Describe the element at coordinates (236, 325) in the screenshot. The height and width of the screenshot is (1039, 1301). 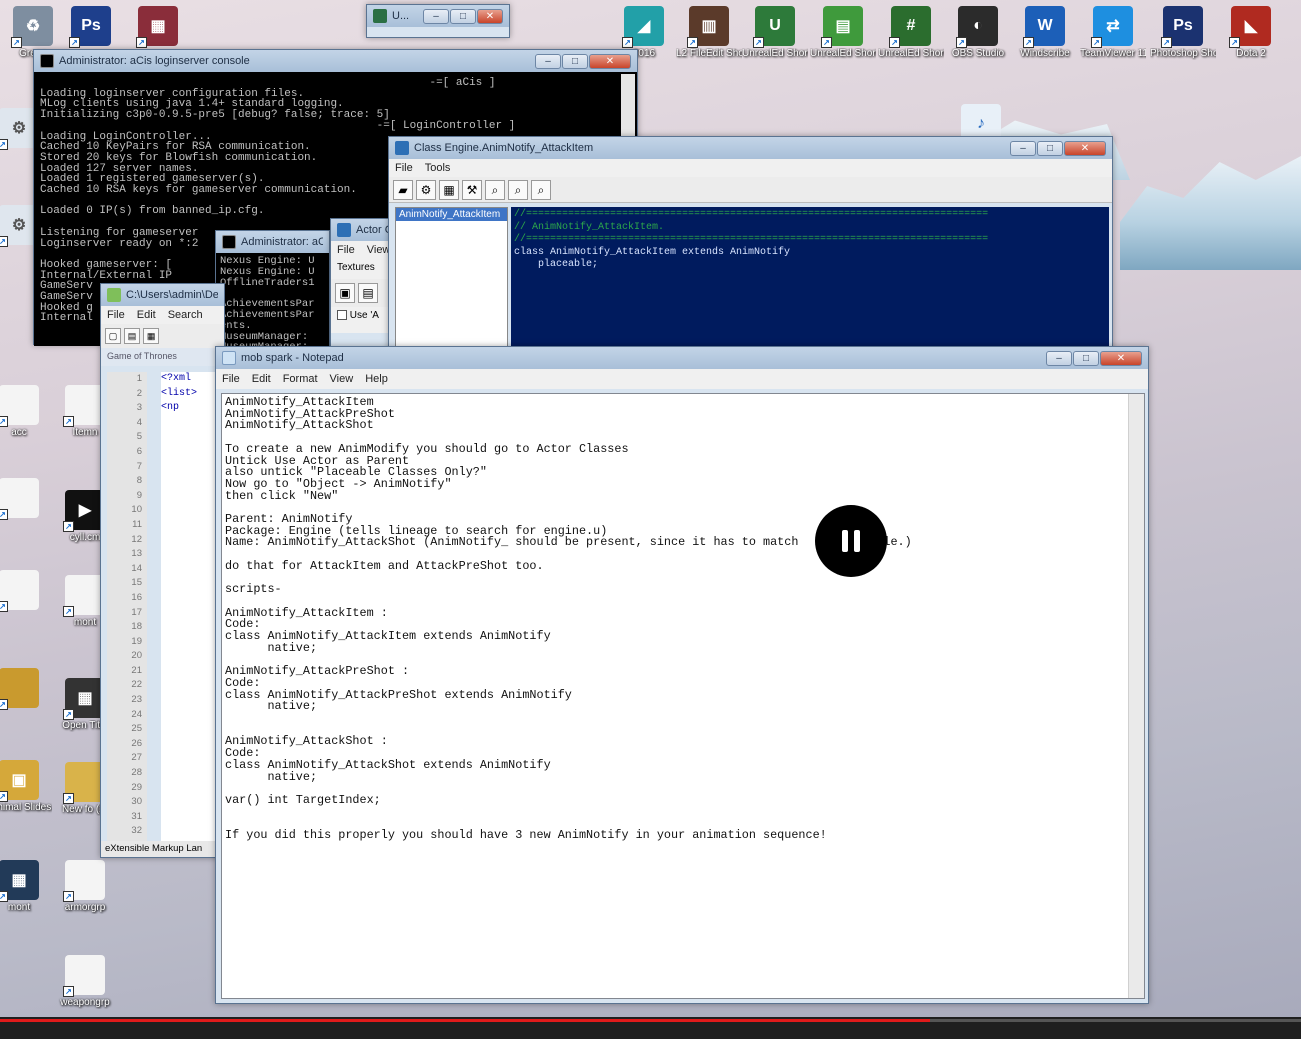
I see `console-line: ents.` at that location.